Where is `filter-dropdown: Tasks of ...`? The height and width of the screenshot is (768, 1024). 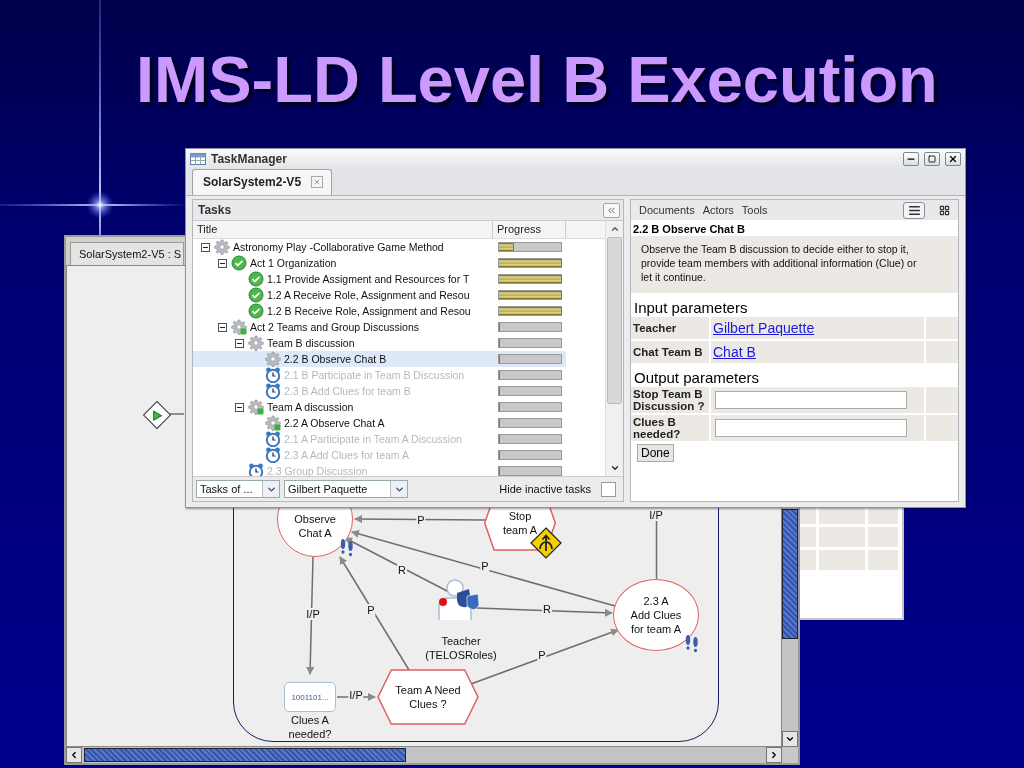
filter-dropdown: Tasks of ... is located at coordinates (238, 489).